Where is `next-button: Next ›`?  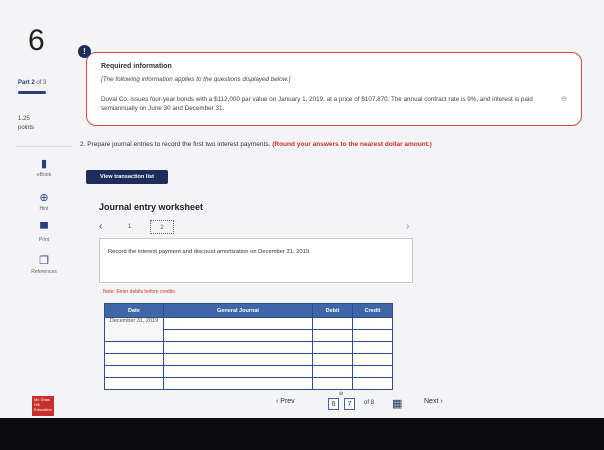 next-button: Next › is located at coordinates (433, 401).